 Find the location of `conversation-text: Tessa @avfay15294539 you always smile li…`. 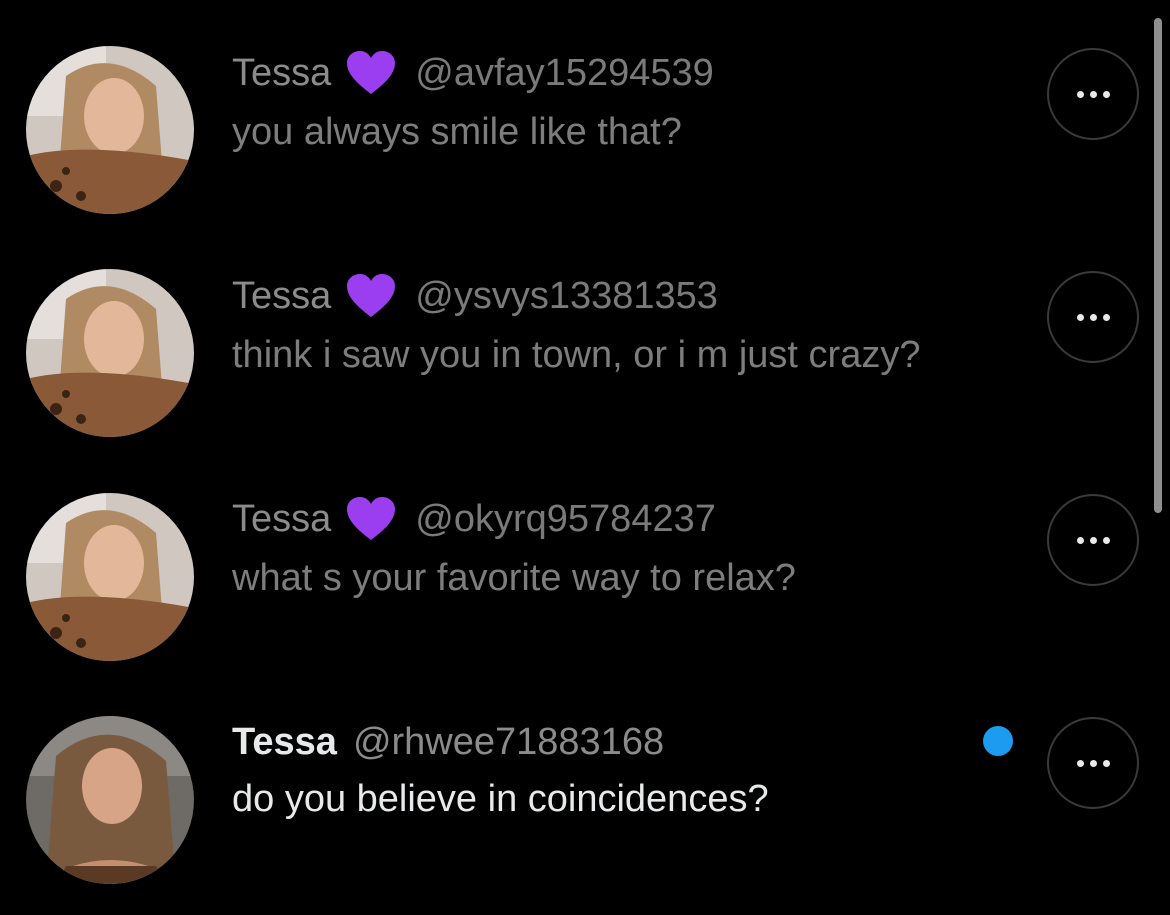

conversation-text: Tessa @avfay15294539 you always smile li… is located at coordinates (592, 104).